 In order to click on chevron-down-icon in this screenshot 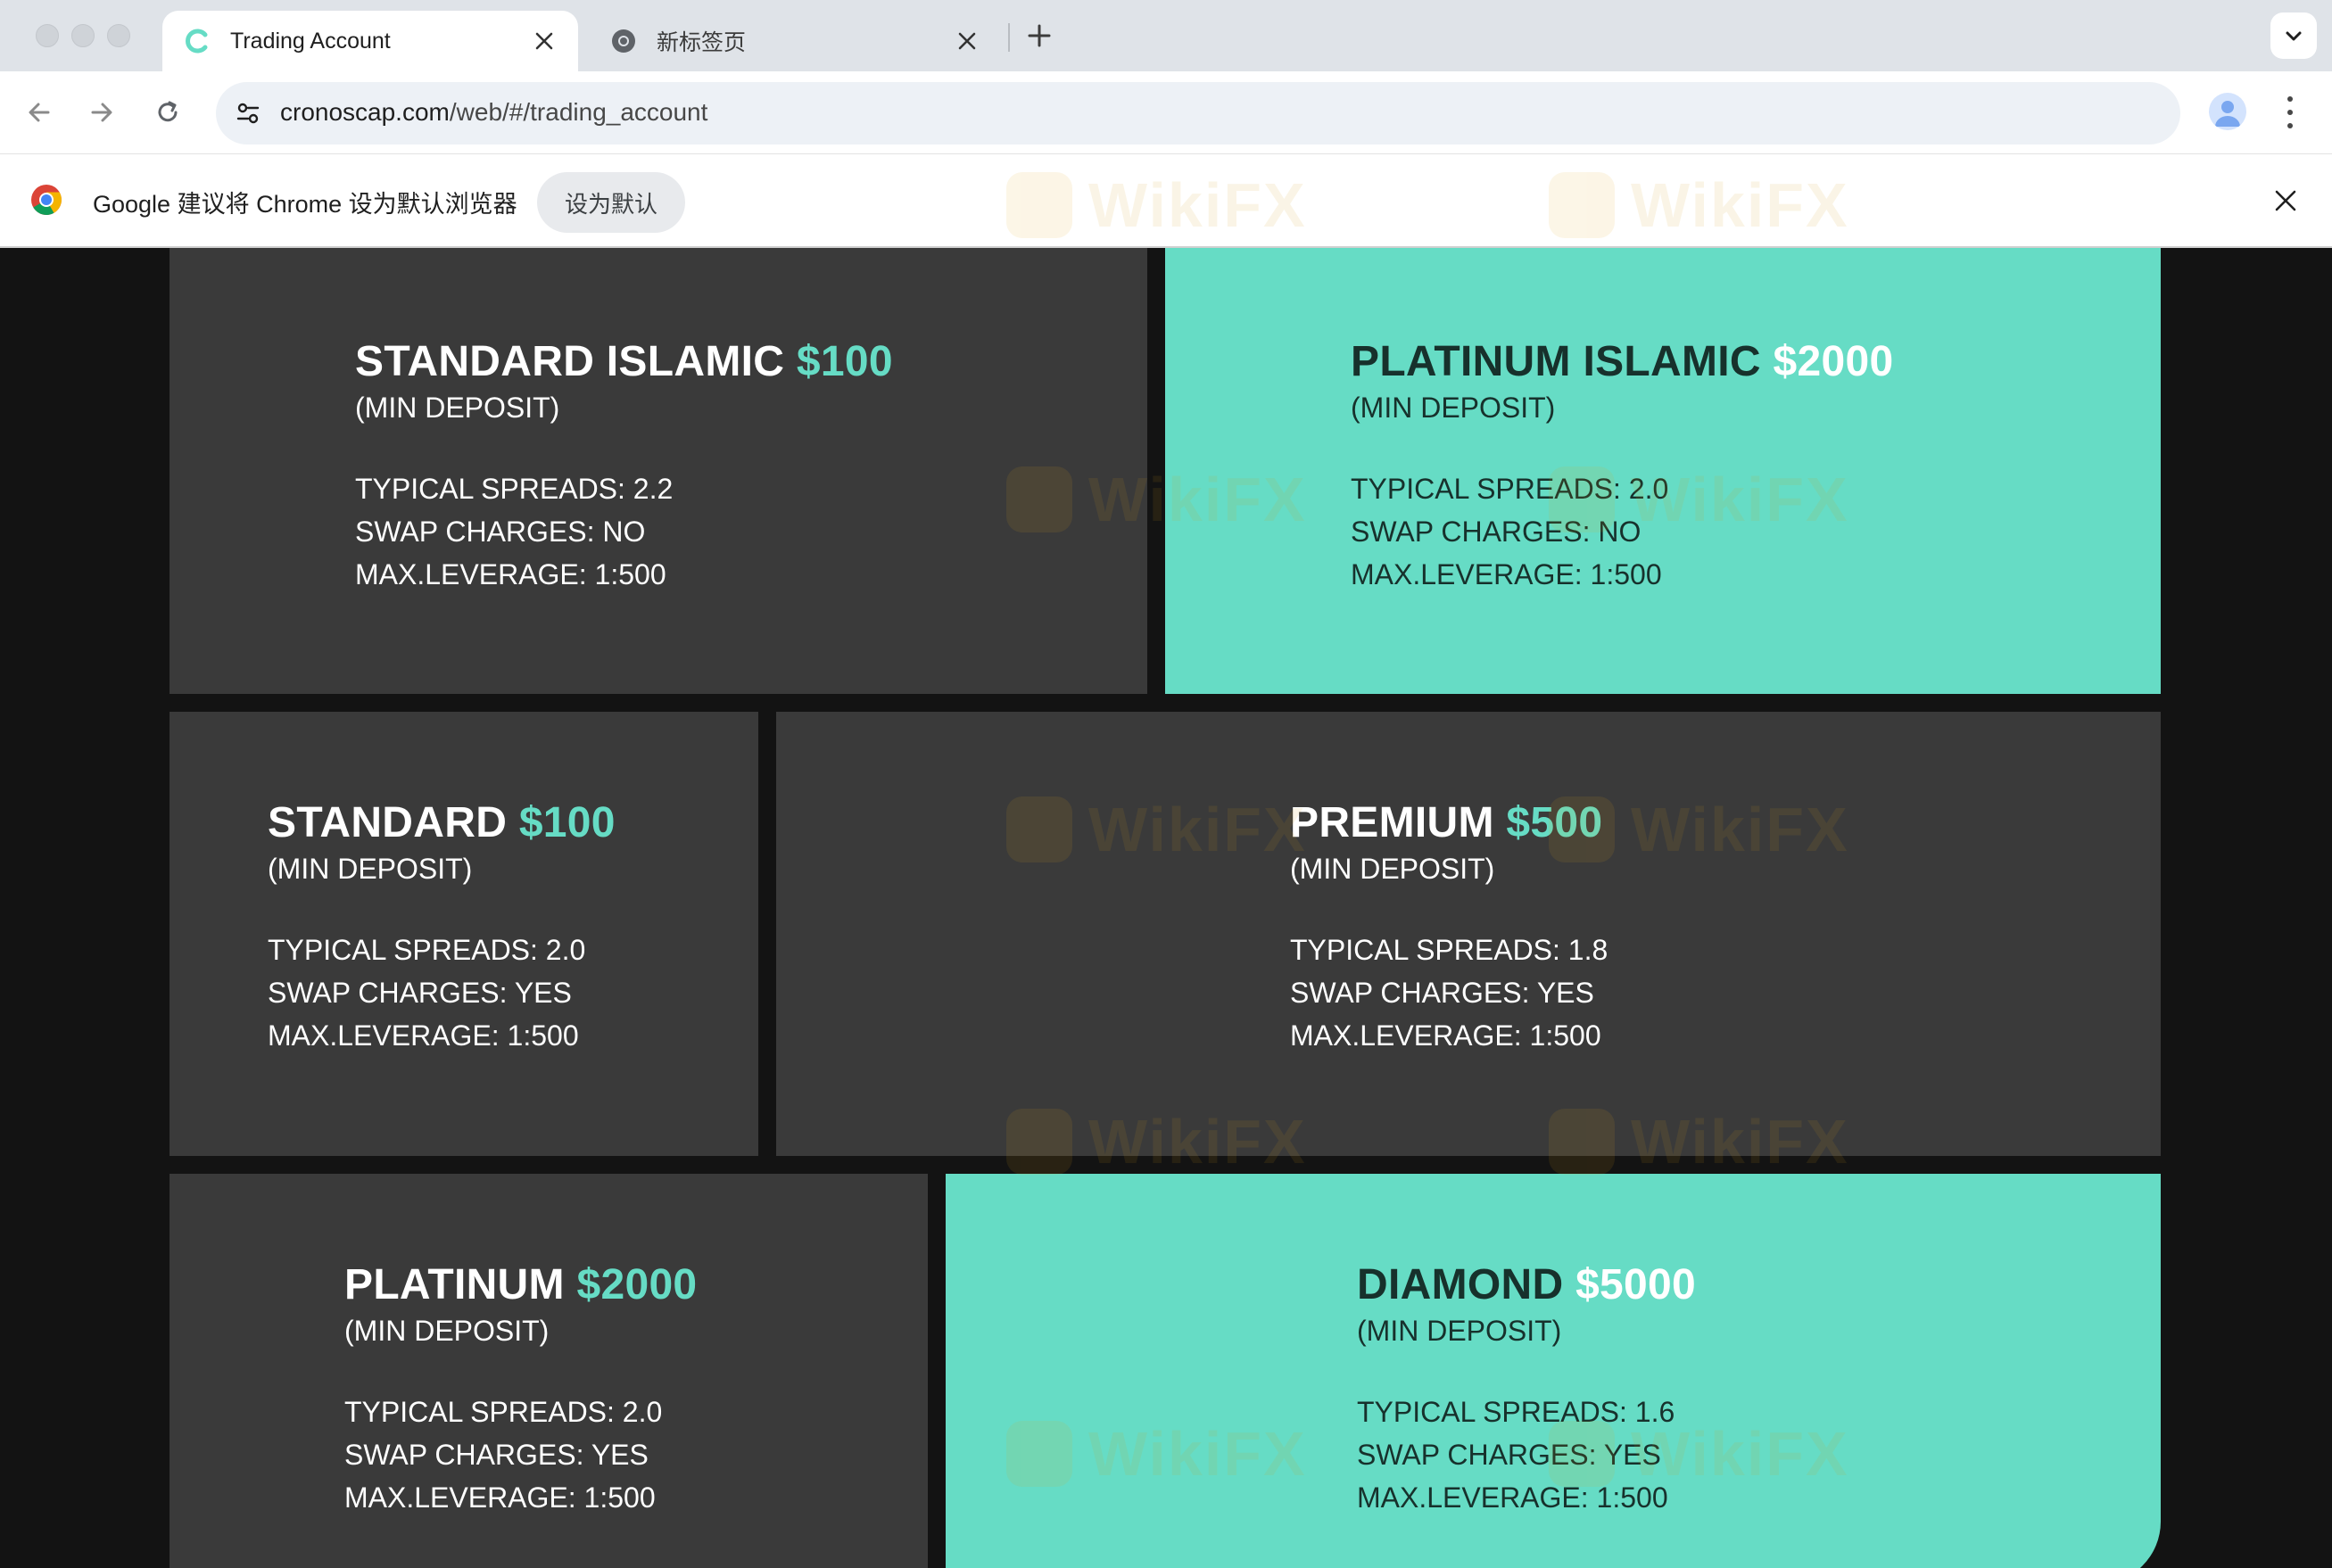, I will do `click(2294, 36)`.